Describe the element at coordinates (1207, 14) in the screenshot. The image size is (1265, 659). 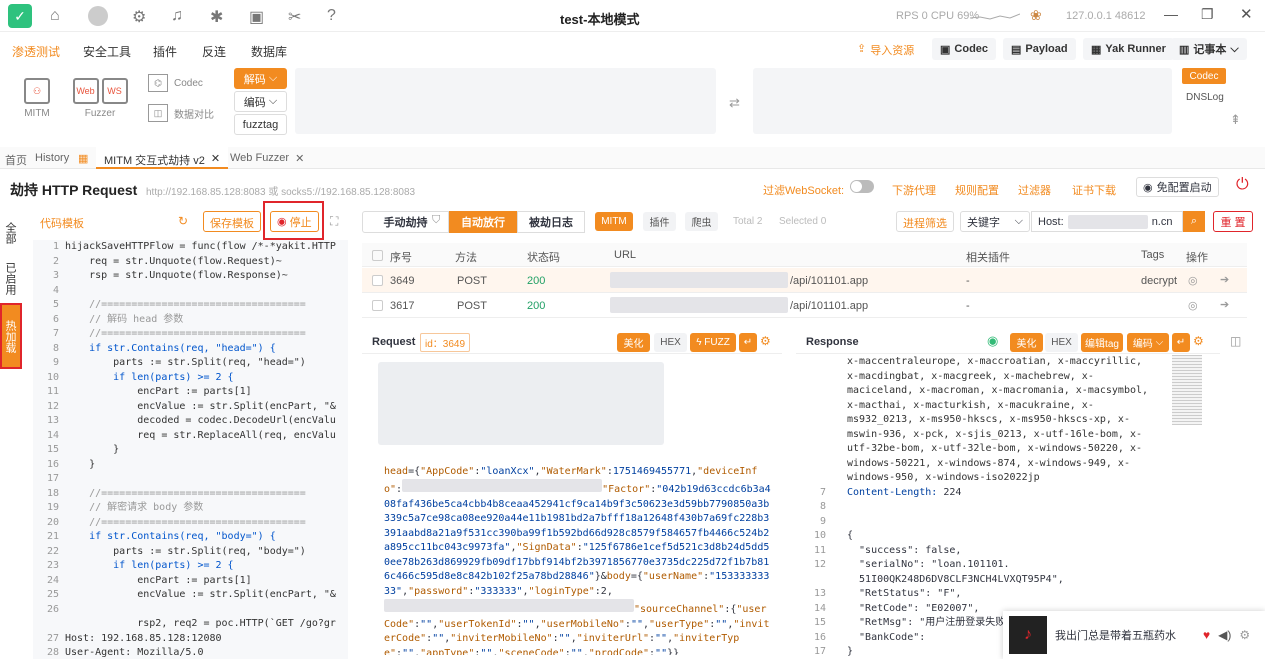
I see `maximize-icon: ❐` at that location.